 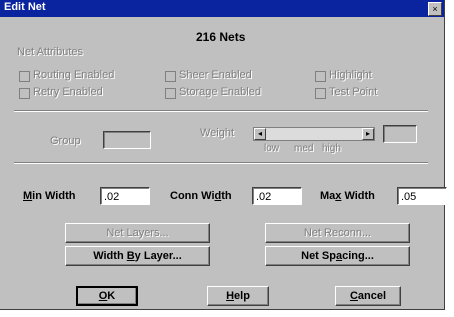 I want to click on max-width-label: Max Width, so click(x=347, y=196).